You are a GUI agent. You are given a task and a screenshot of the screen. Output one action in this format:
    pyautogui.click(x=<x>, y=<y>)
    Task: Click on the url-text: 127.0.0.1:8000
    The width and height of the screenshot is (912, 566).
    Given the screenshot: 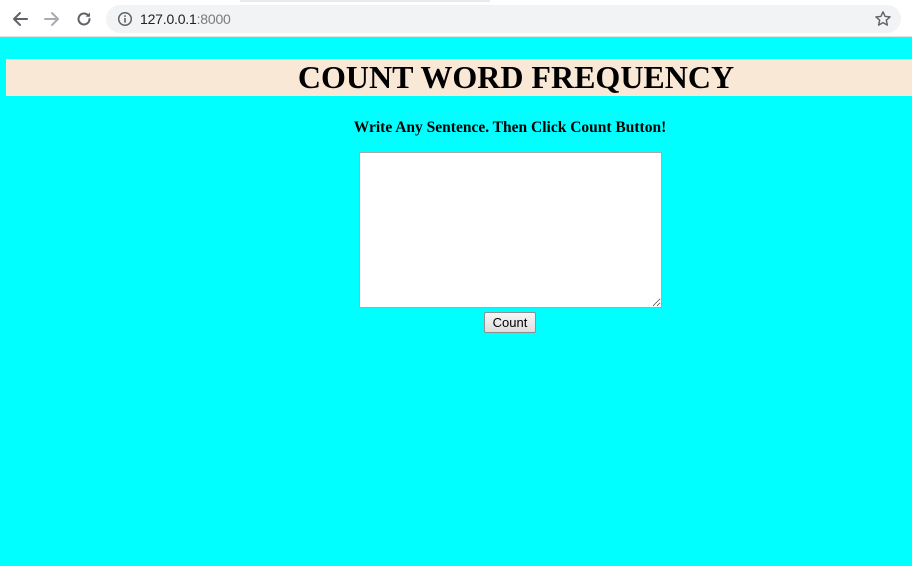 What is the action you would take?
    pyautogui.click(x=185, y=19)
    